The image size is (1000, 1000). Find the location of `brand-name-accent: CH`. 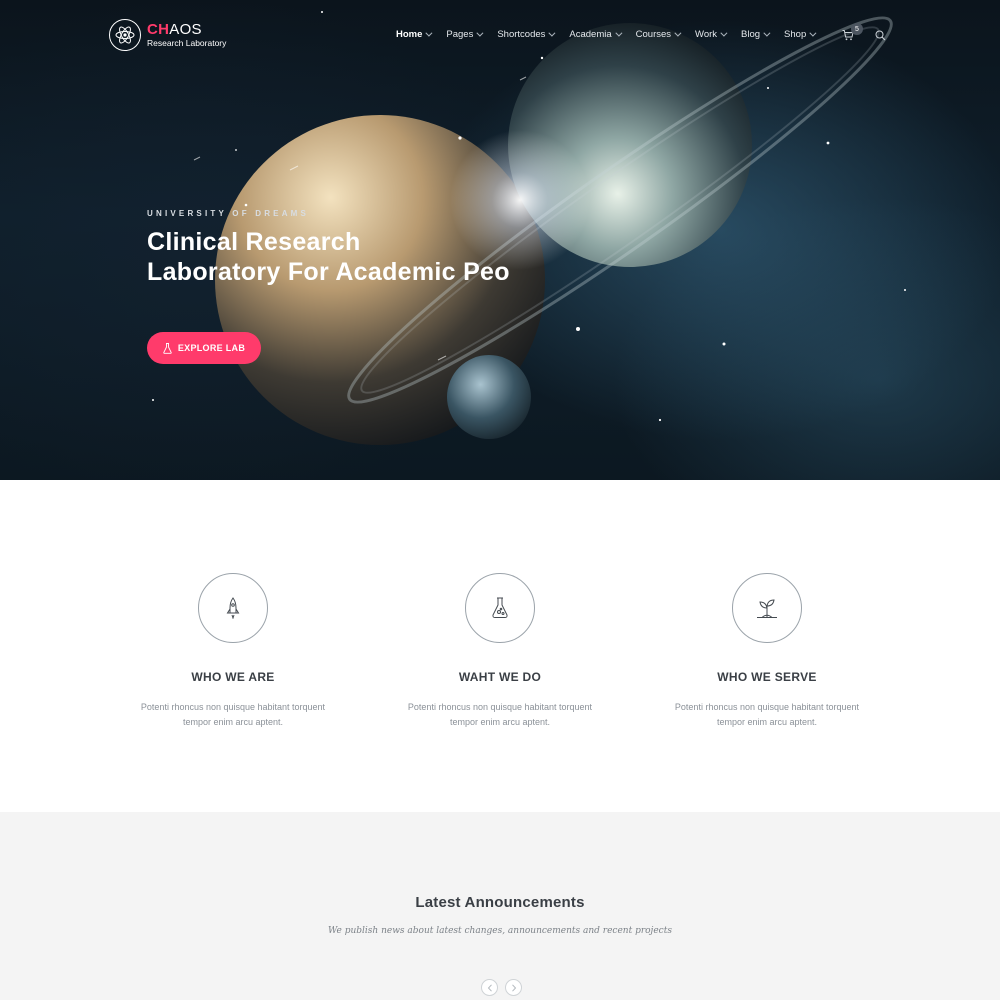

brand-name-accent: CH is located at coordinates (158, 30).